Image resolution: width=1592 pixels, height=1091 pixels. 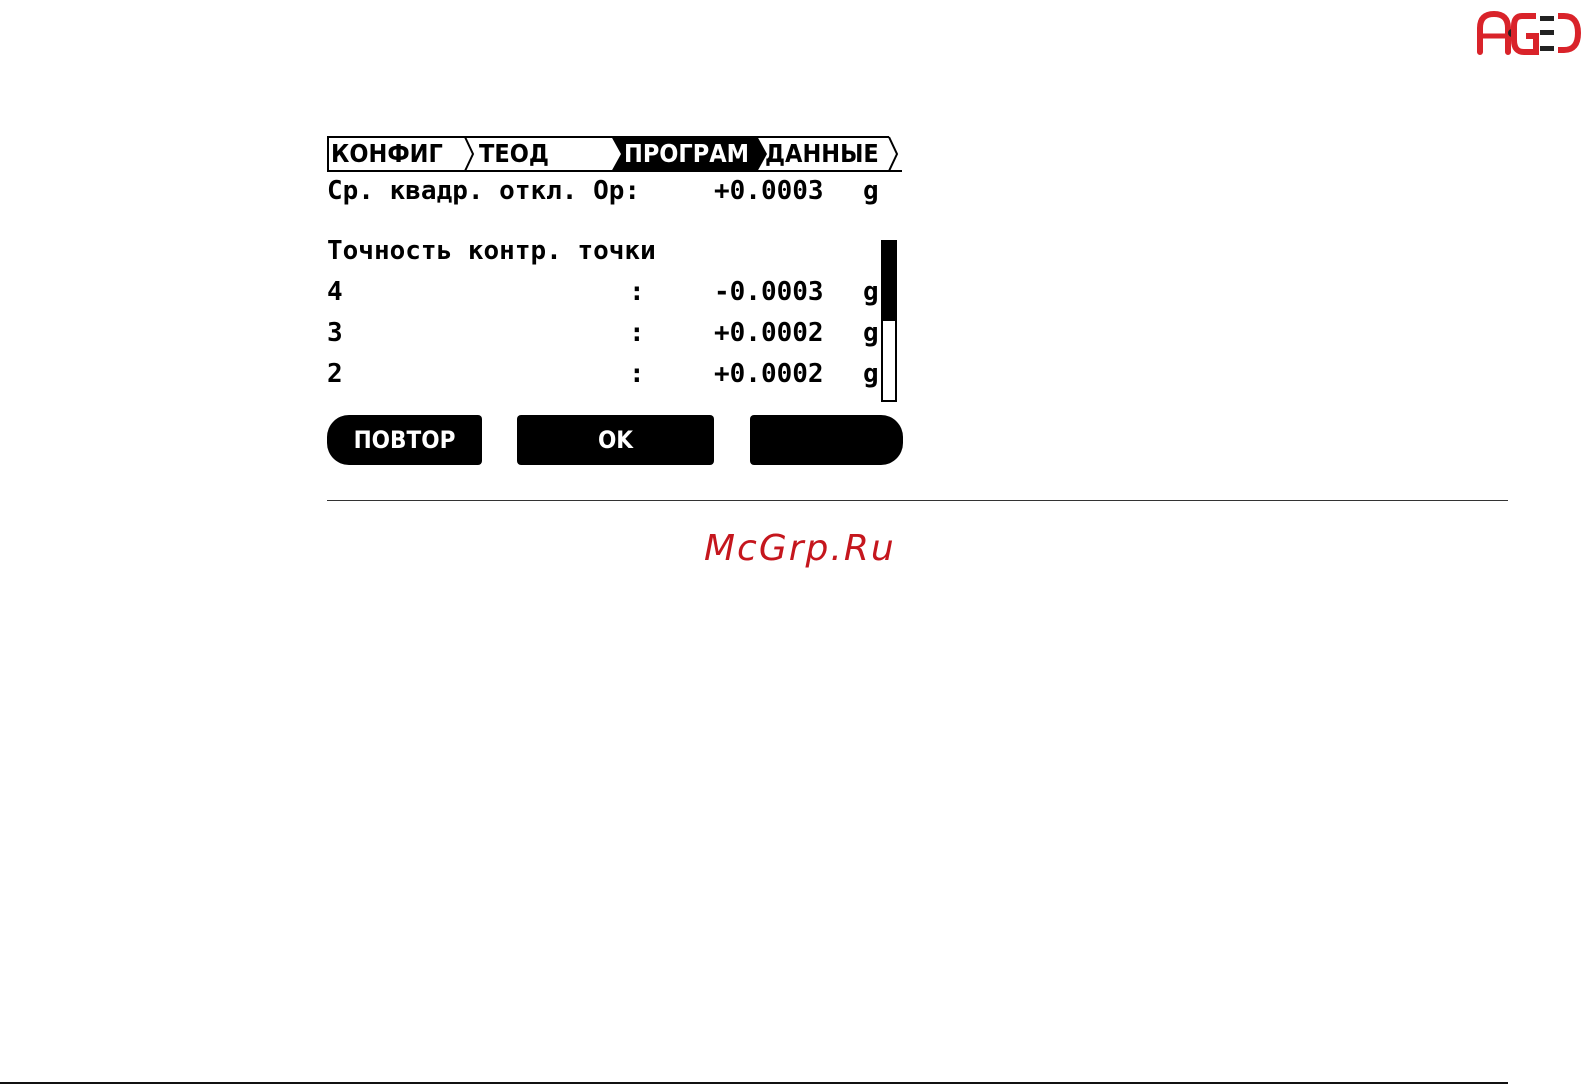 I want to click on control-point-id: 2, so click(x=335, y=374).